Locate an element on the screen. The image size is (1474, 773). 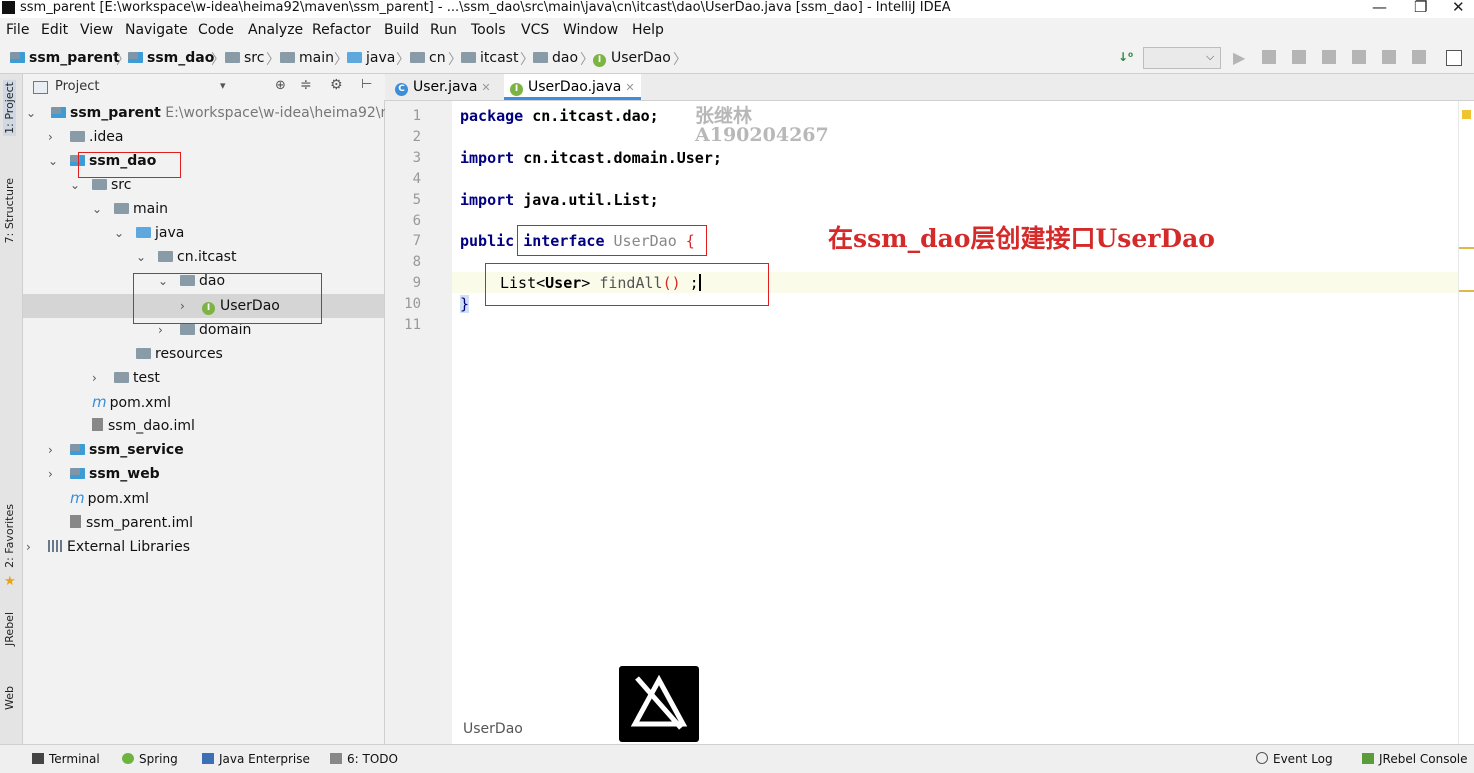
locate-icon: ⊕ is located at coordinates (280, 85).